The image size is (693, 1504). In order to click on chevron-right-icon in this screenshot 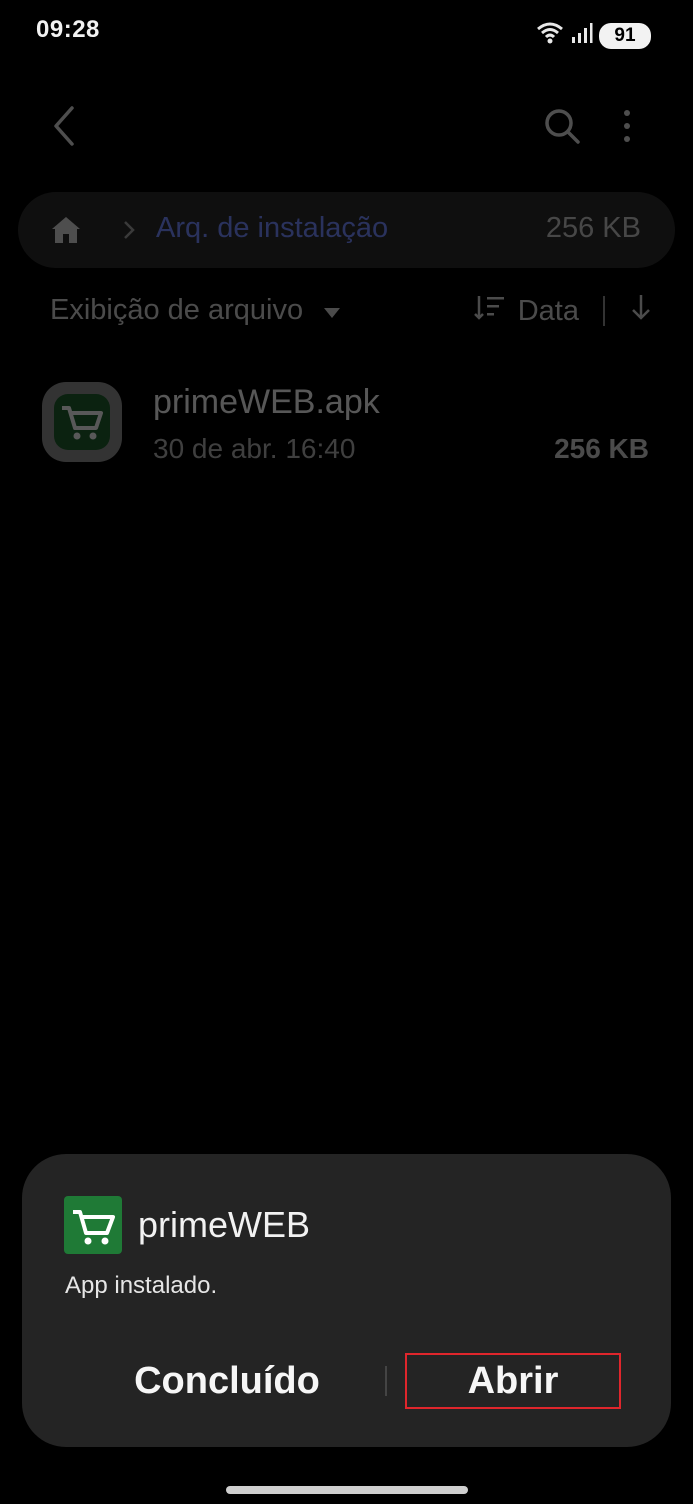, I will do `click(129, 230)`.